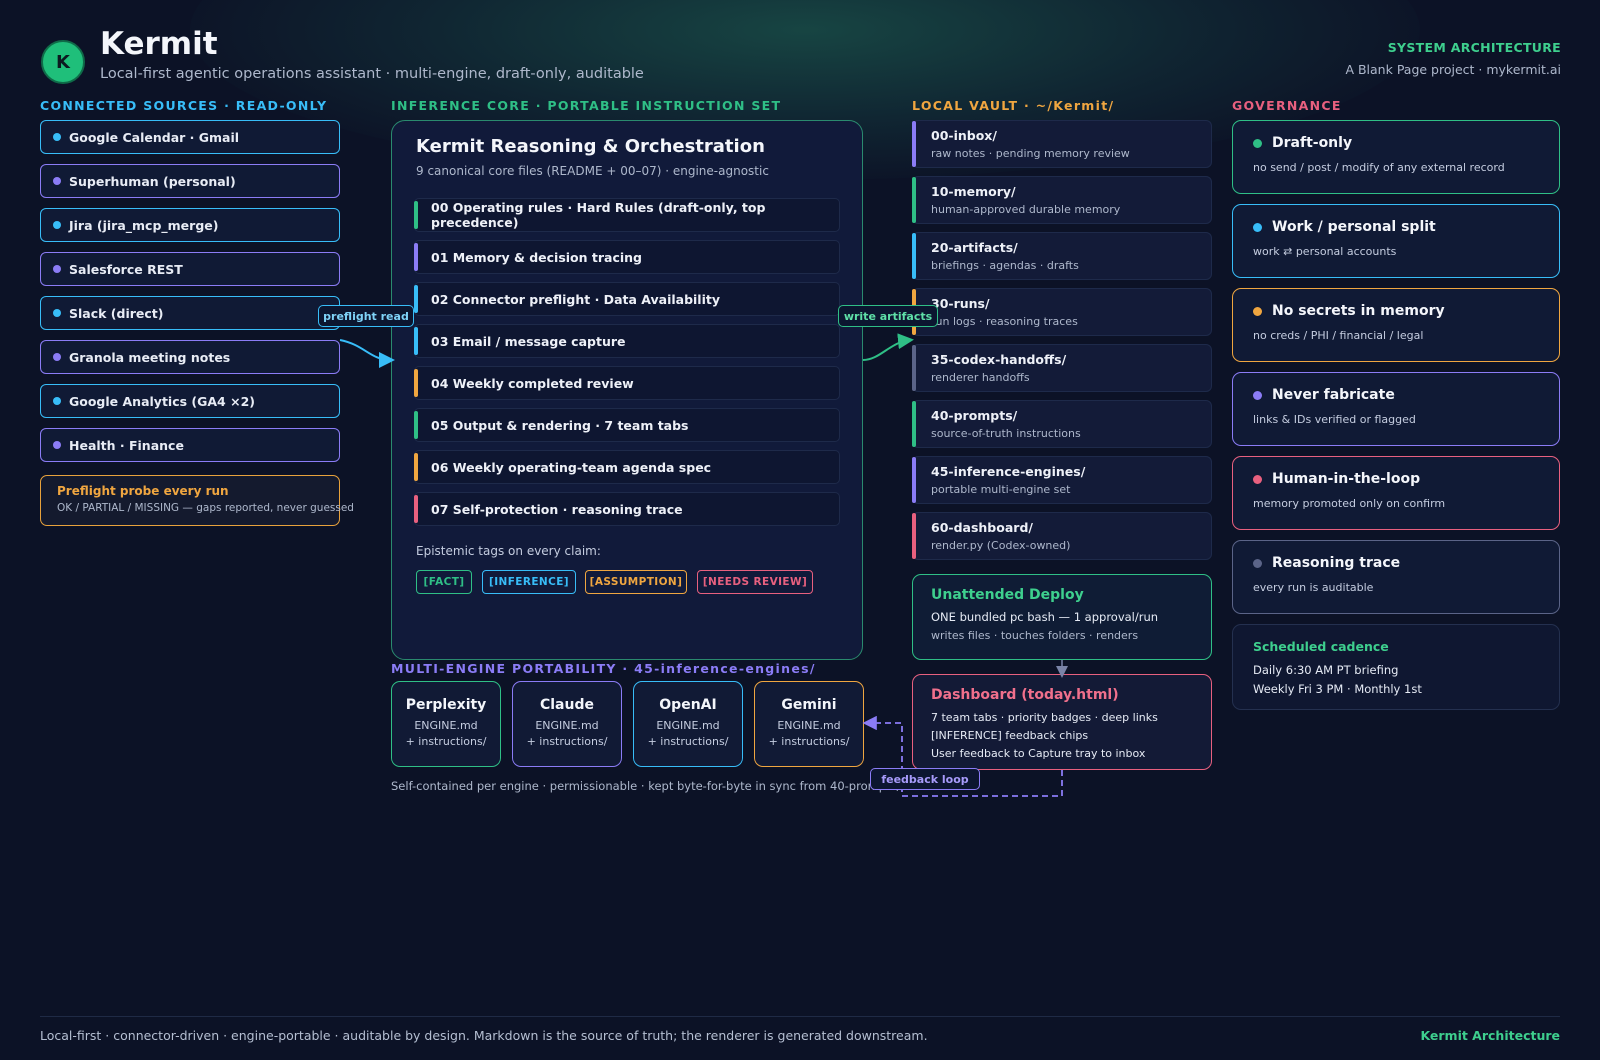 The image size is (1600, 1060). I want to click on write-artifacts-arrow, so click(888, 347).